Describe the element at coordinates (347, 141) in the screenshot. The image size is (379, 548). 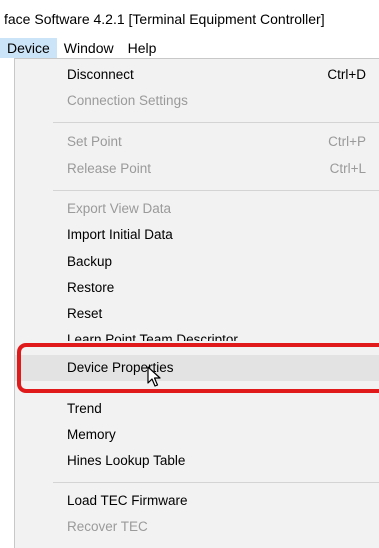
I see `menu-item-shortcut: Ctrl+P` at that location.